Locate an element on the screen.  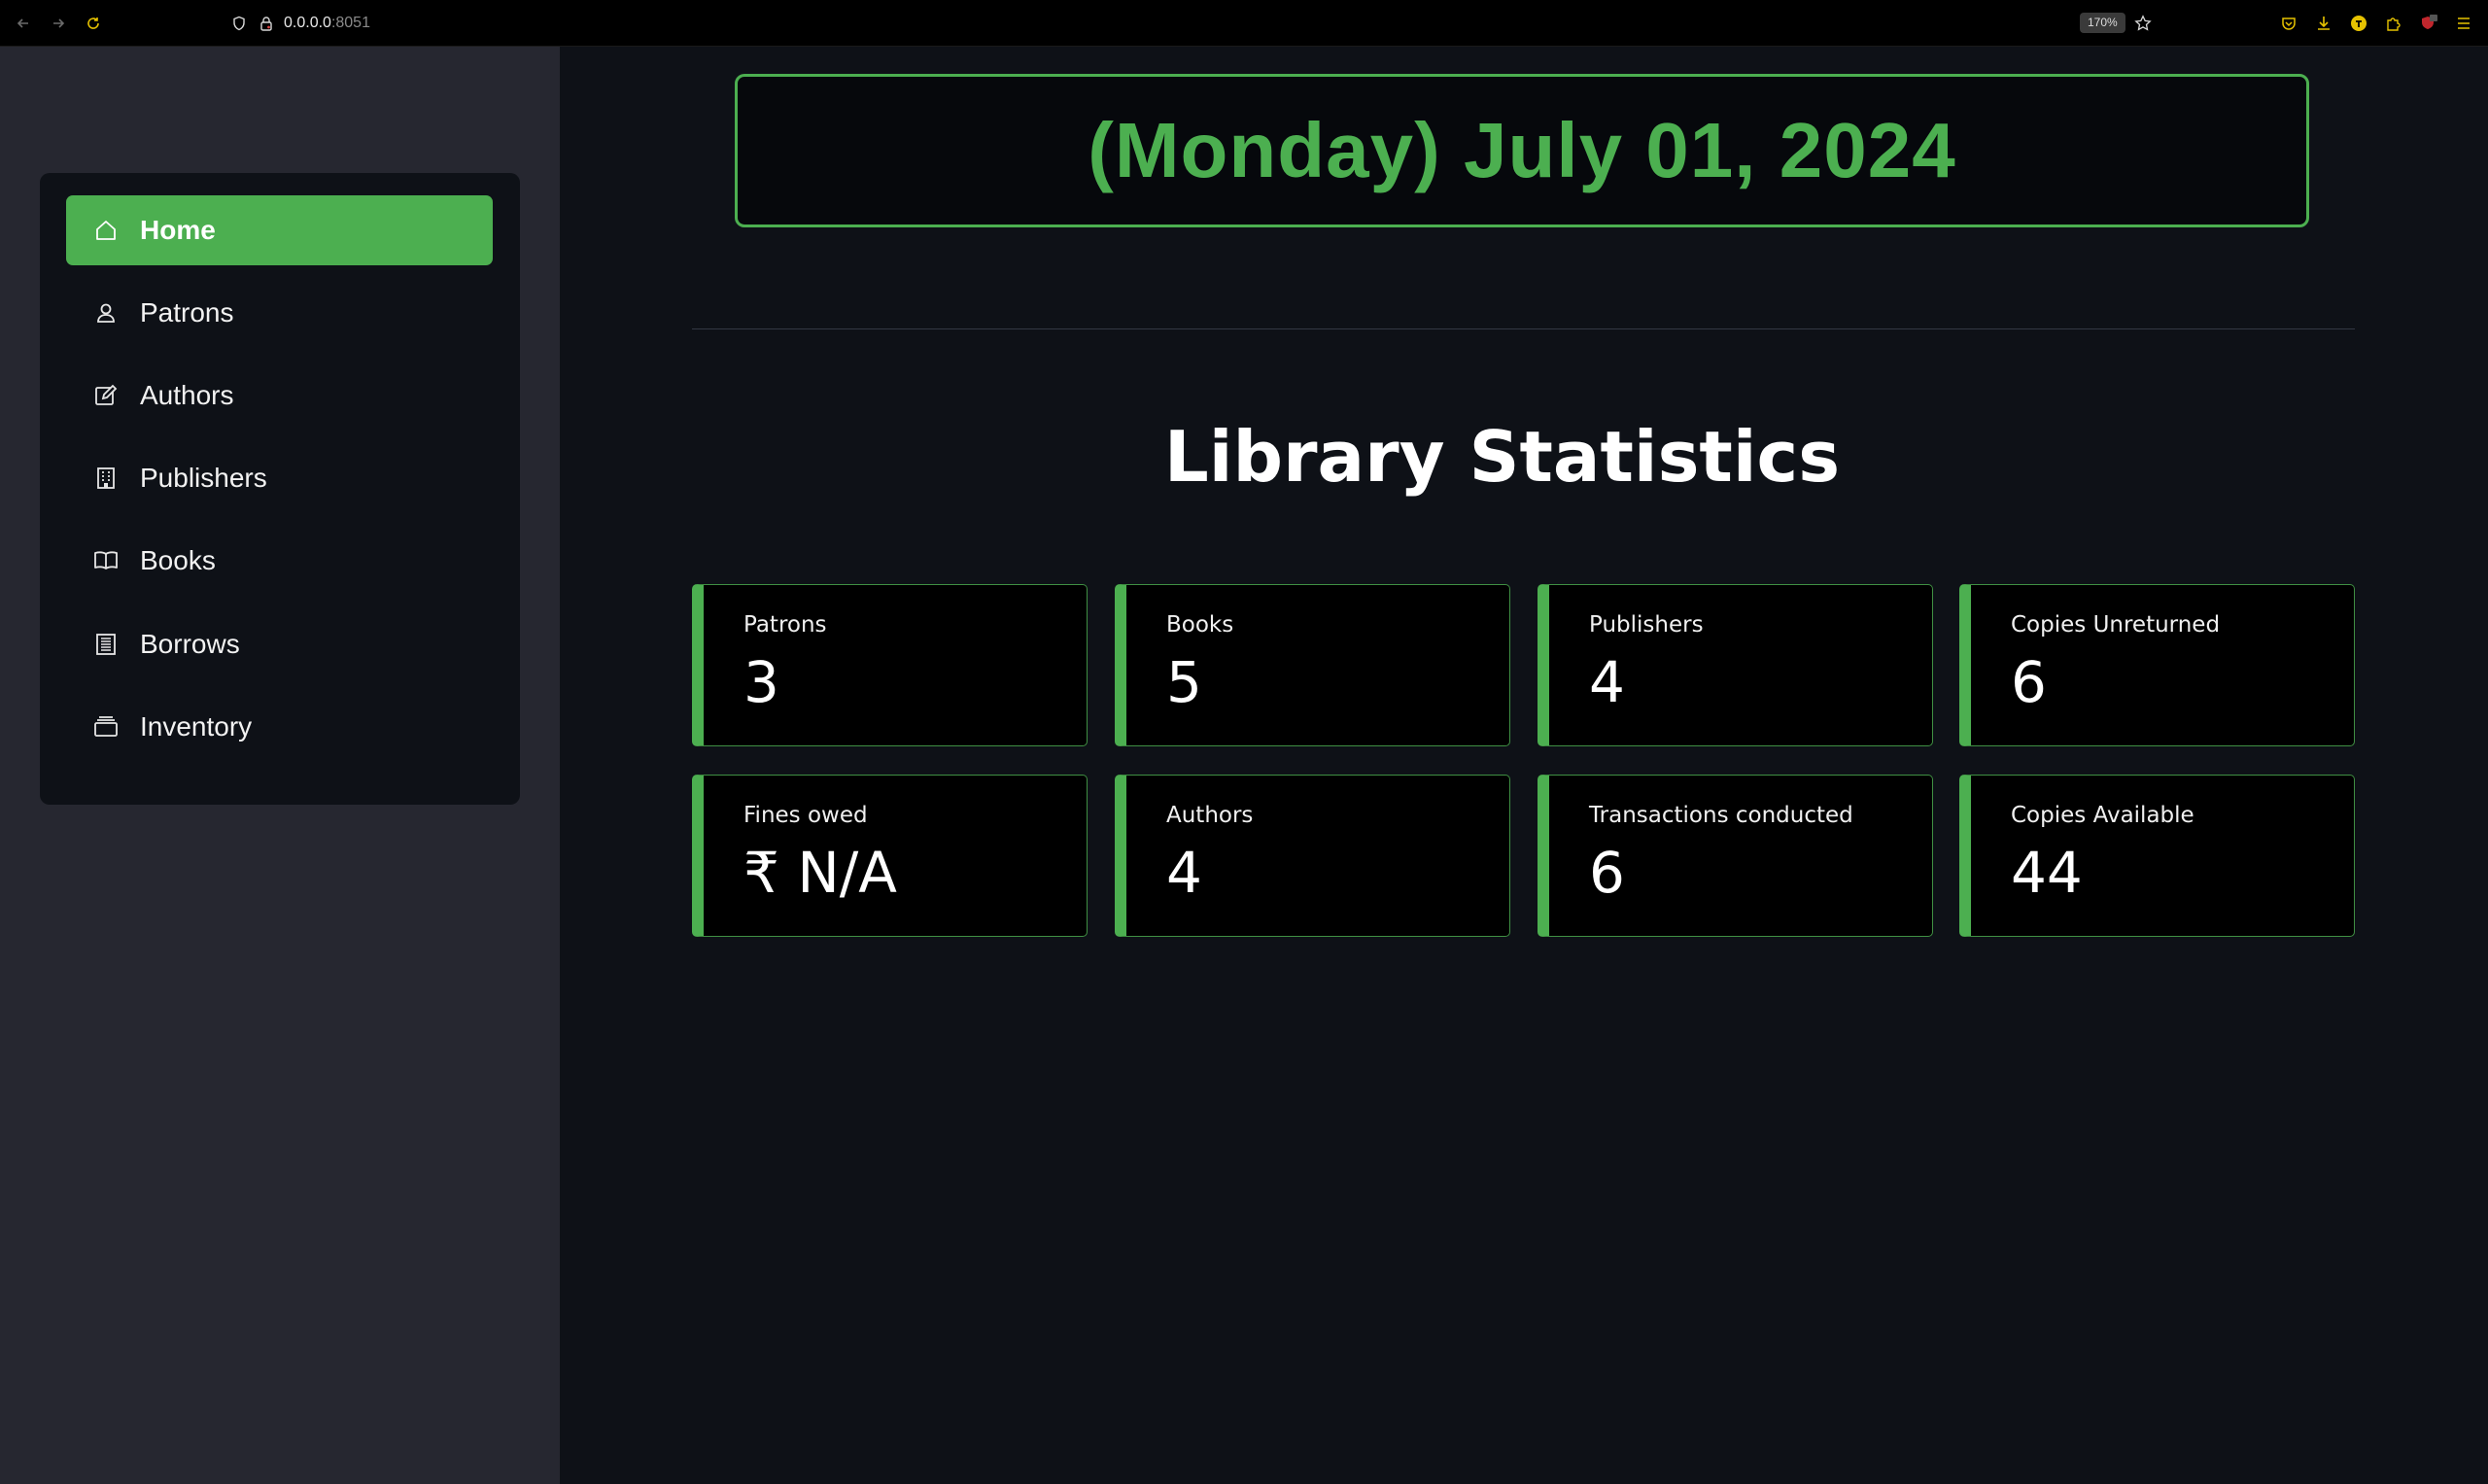
page-title: Library Statistics is located at coordinates (1502, 457).